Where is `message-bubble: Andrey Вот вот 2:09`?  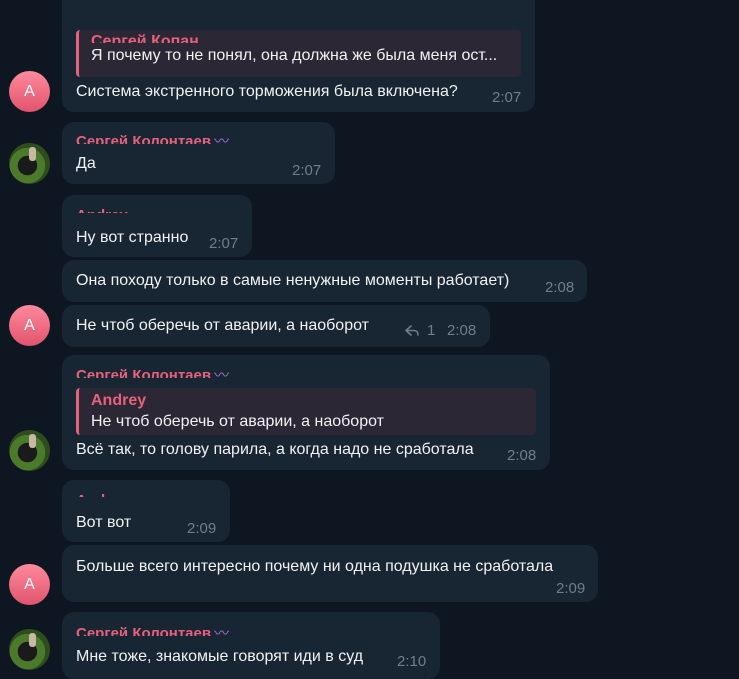 message-bubble: Andrey Вот вот 2:09 is located at coordinates (146, 511).